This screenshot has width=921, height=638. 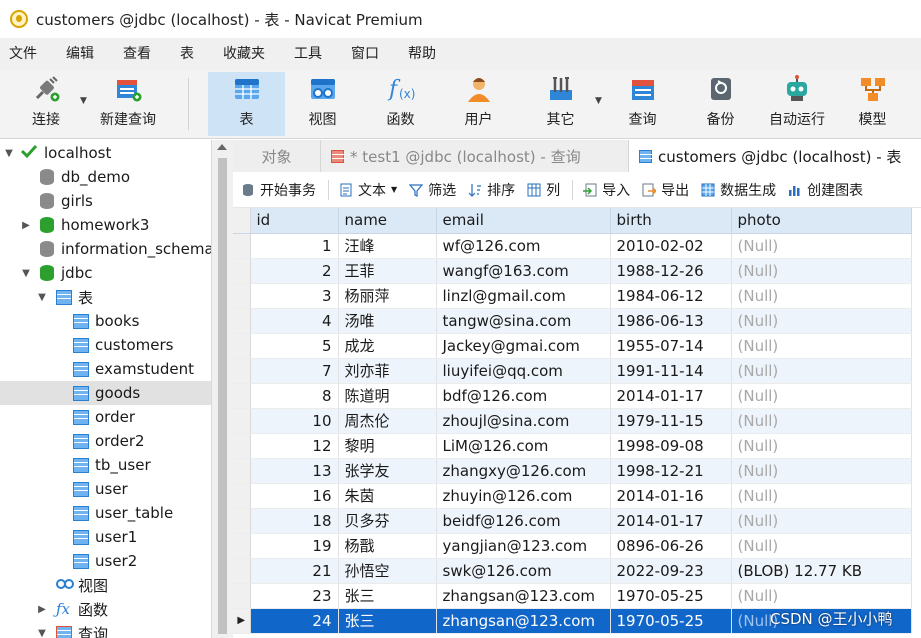 What do you see at coordinates (400, 104) in the screenshot?
I see `function-button: f (x) 函数` at bounding box center [400, 104].